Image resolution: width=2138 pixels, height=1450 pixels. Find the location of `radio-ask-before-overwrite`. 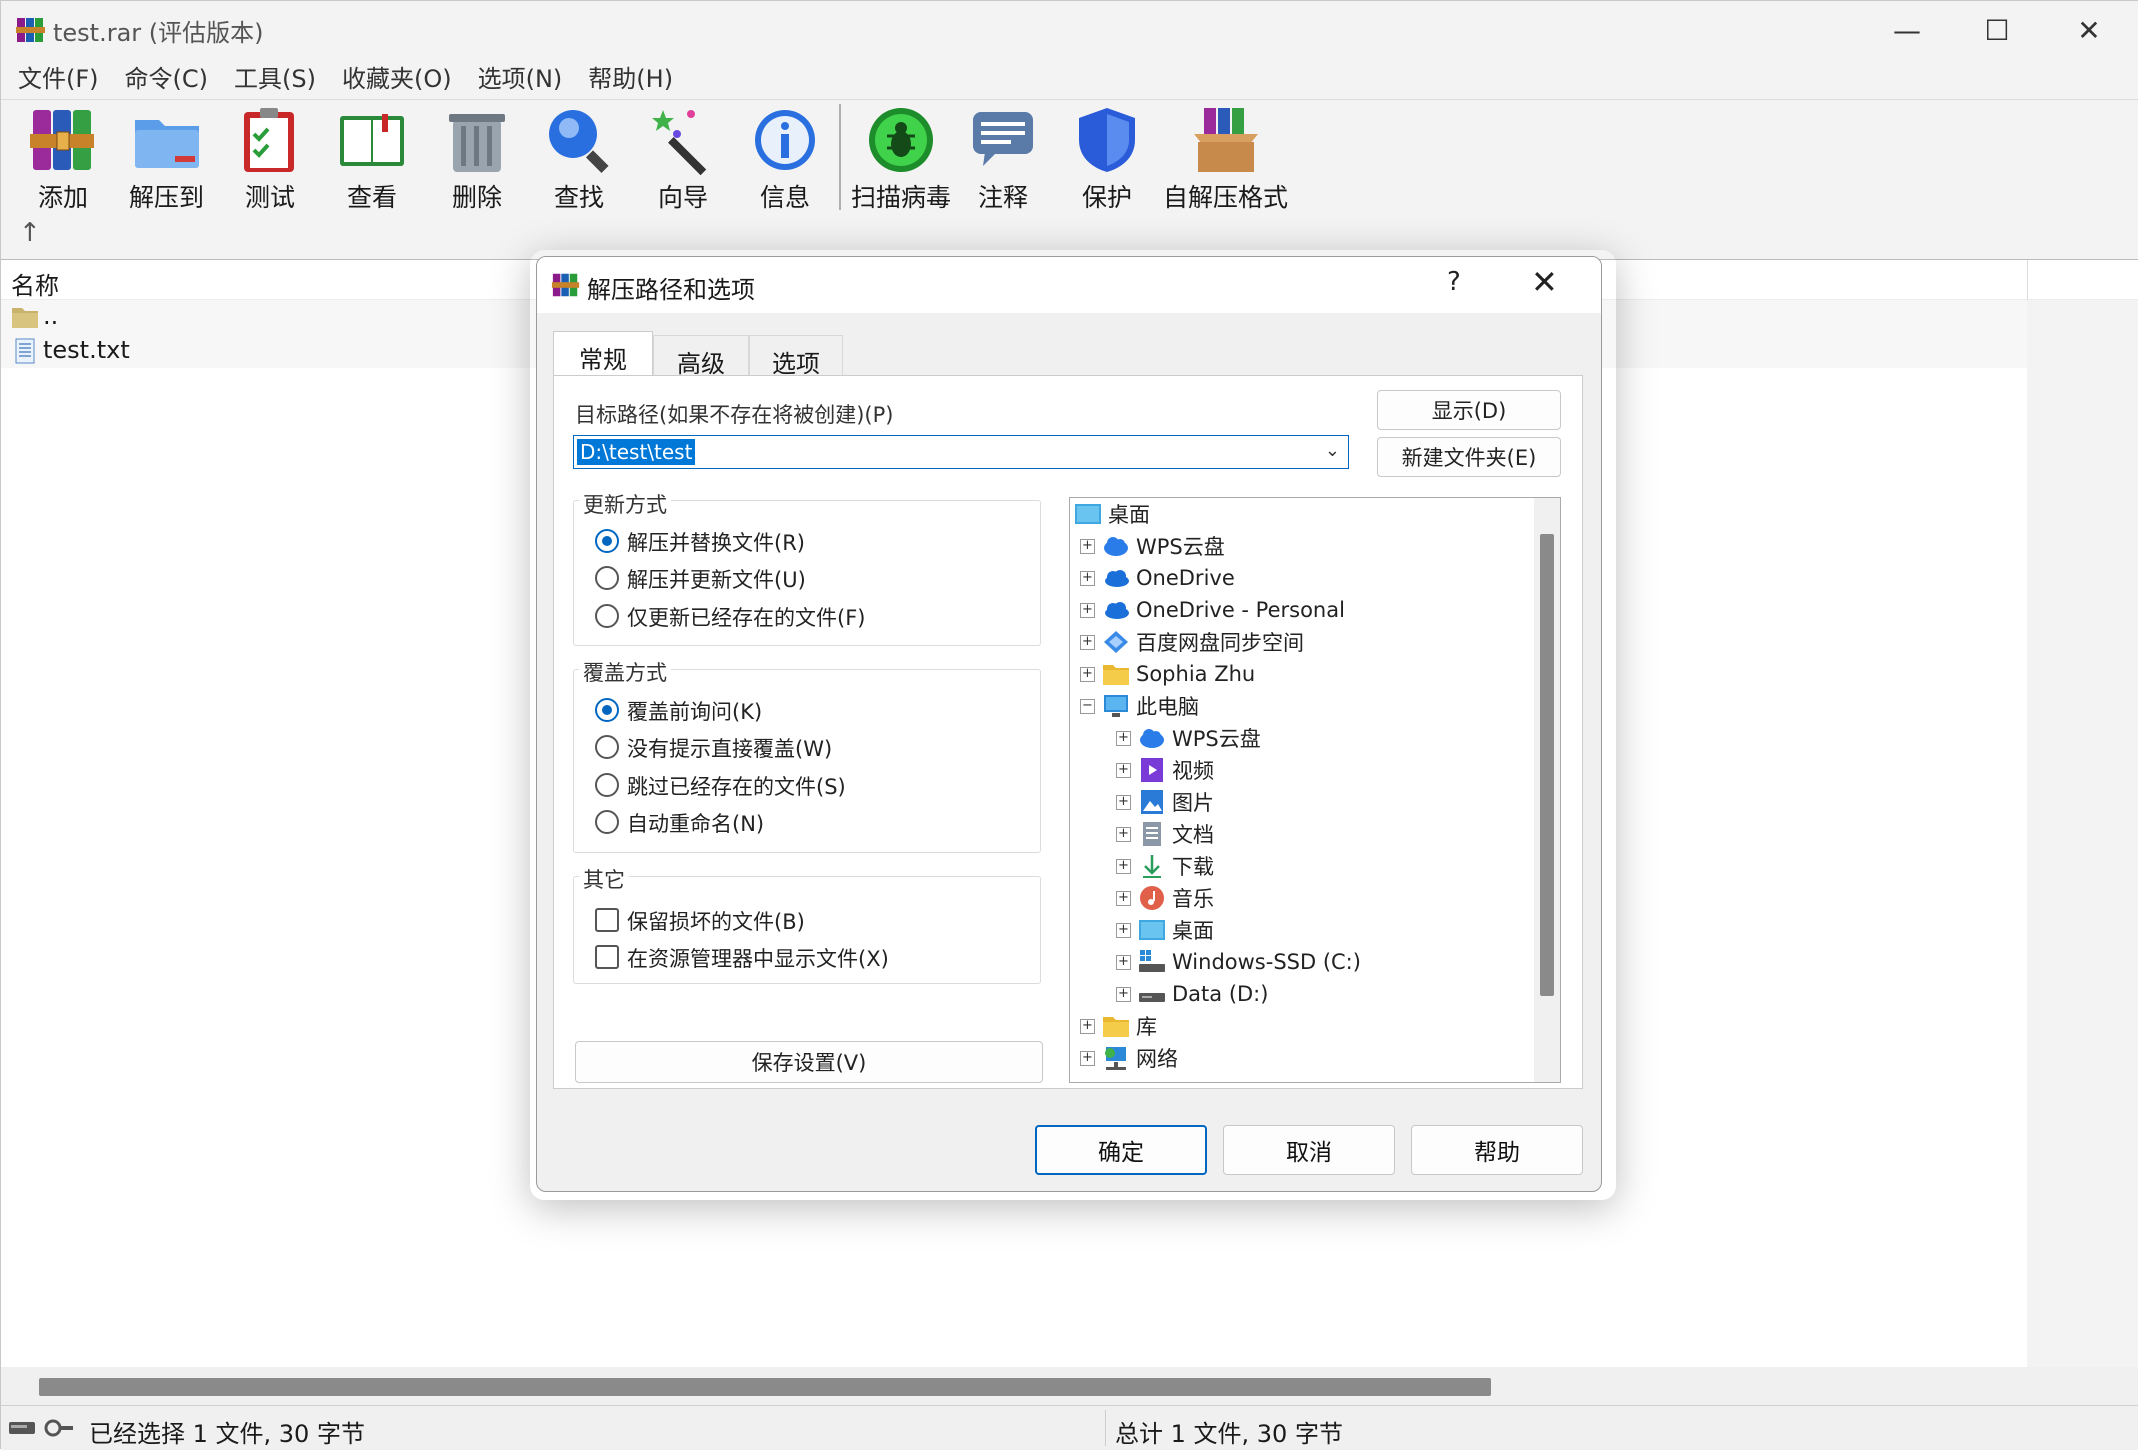

radio-ask-before-overwrite is located at coordinates (607, 710).